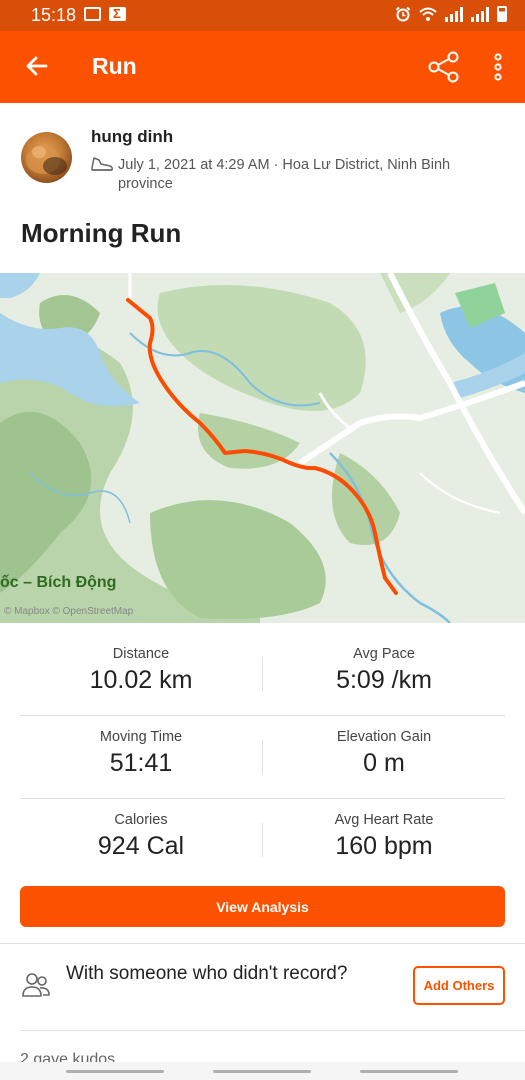 The height and width of the screenshot is (1080, 525). Describe the element at coordinates (37, 66) in the screenshot. I see `arrow-left-icon` at that location.